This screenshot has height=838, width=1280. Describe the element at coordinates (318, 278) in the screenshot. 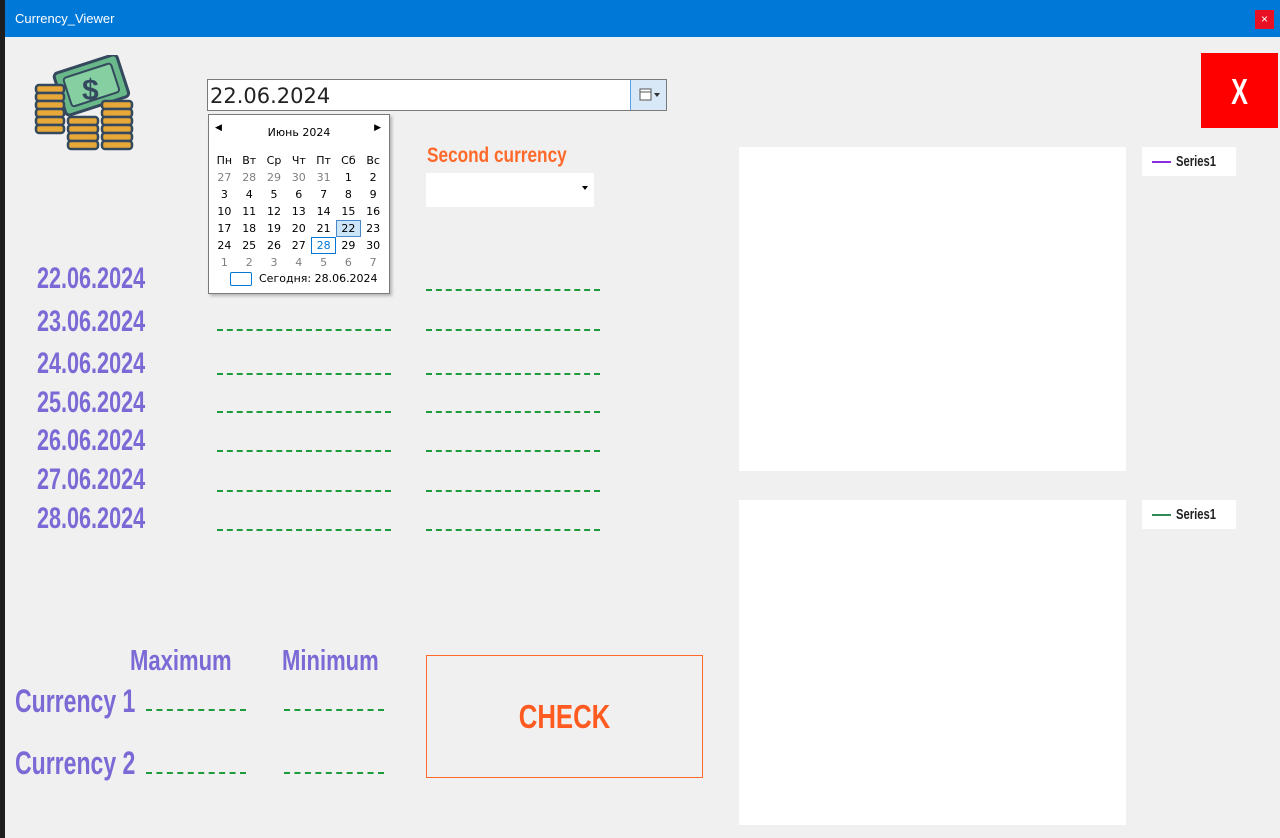

I see `calendar-today-link: Сегодня: 28.06.2024` at that location.